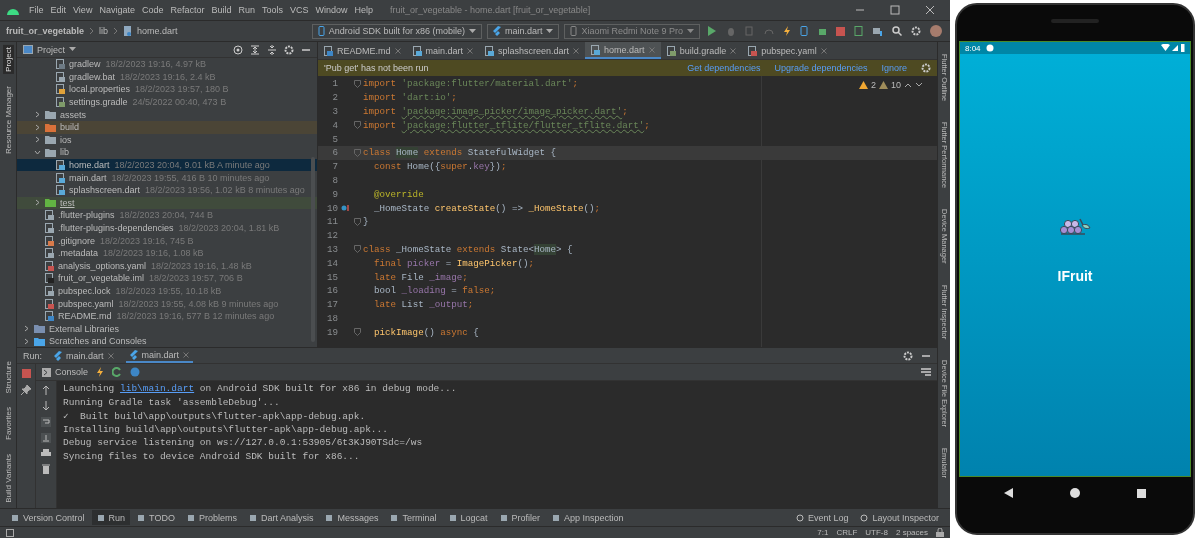  I want to click on tool-tab: Messages, so click(352, 517).